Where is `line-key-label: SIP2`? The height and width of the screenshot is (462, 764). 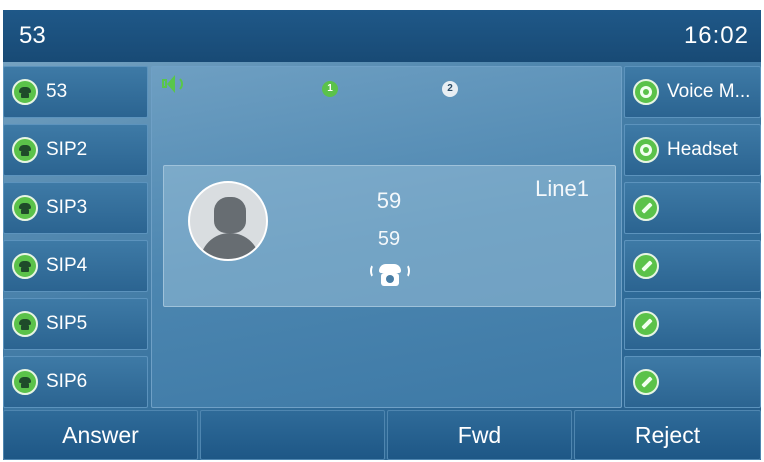 line-key-label: SIP2 is located at coordinates (67, 149).